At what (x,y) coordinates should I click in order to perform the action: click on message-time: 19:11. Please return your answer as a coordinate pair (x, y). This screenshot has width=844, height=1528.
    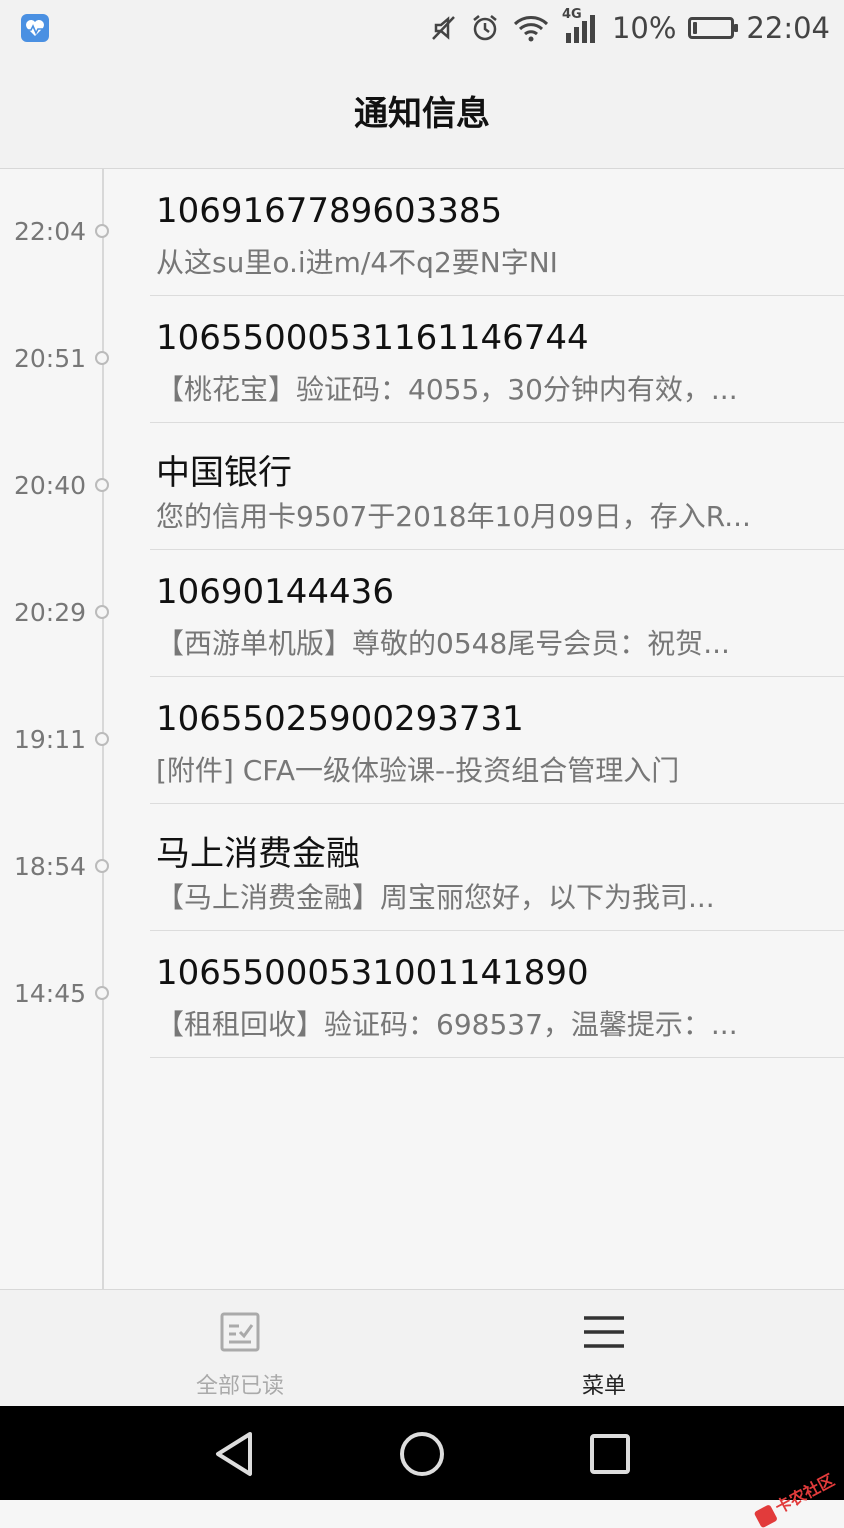
    Looking at the image, I should click on (50, 739).